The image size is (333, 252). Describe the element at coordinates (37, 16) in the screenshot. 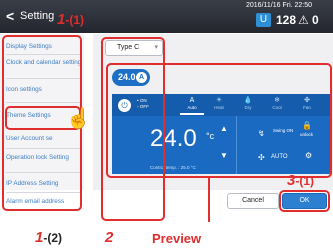

I see `page-title: Setting` at that location.